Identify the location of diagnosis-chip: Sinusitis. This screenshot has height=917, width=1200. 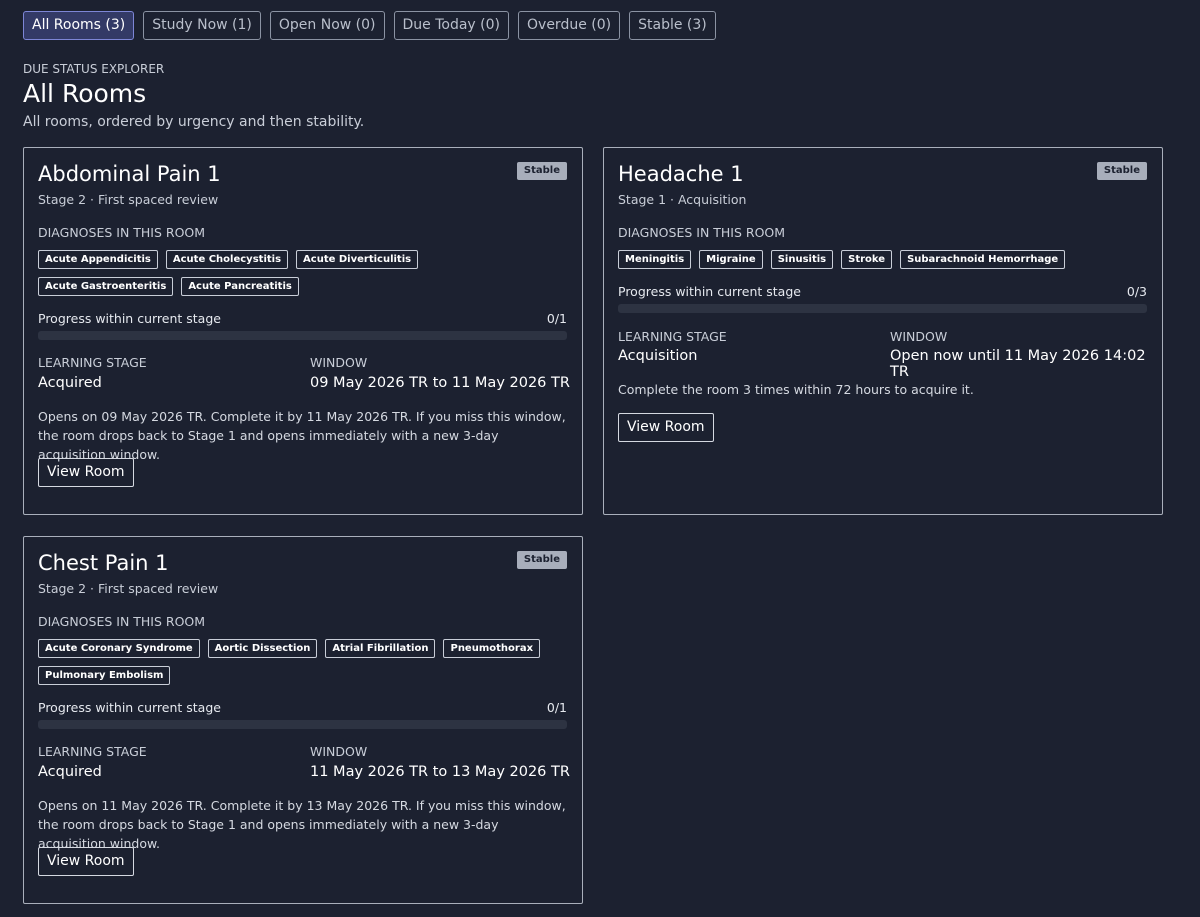
(802, 259).